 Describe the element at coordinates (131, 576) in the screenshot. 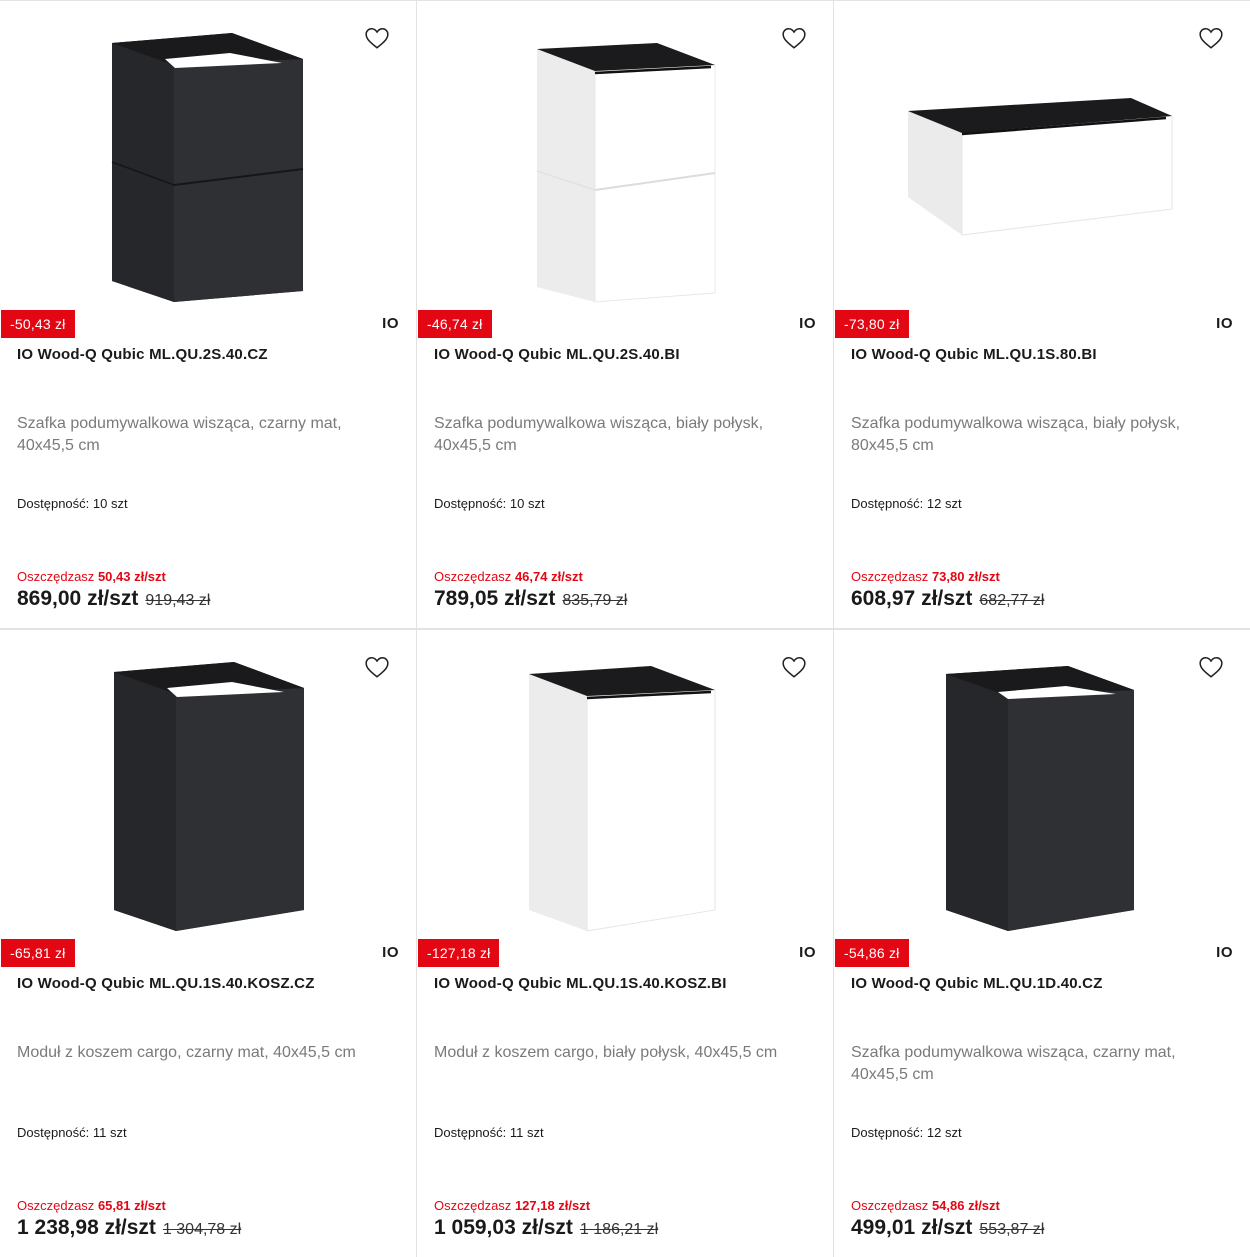

I see `savings-amount: 50,43 zł/szt` at that location.